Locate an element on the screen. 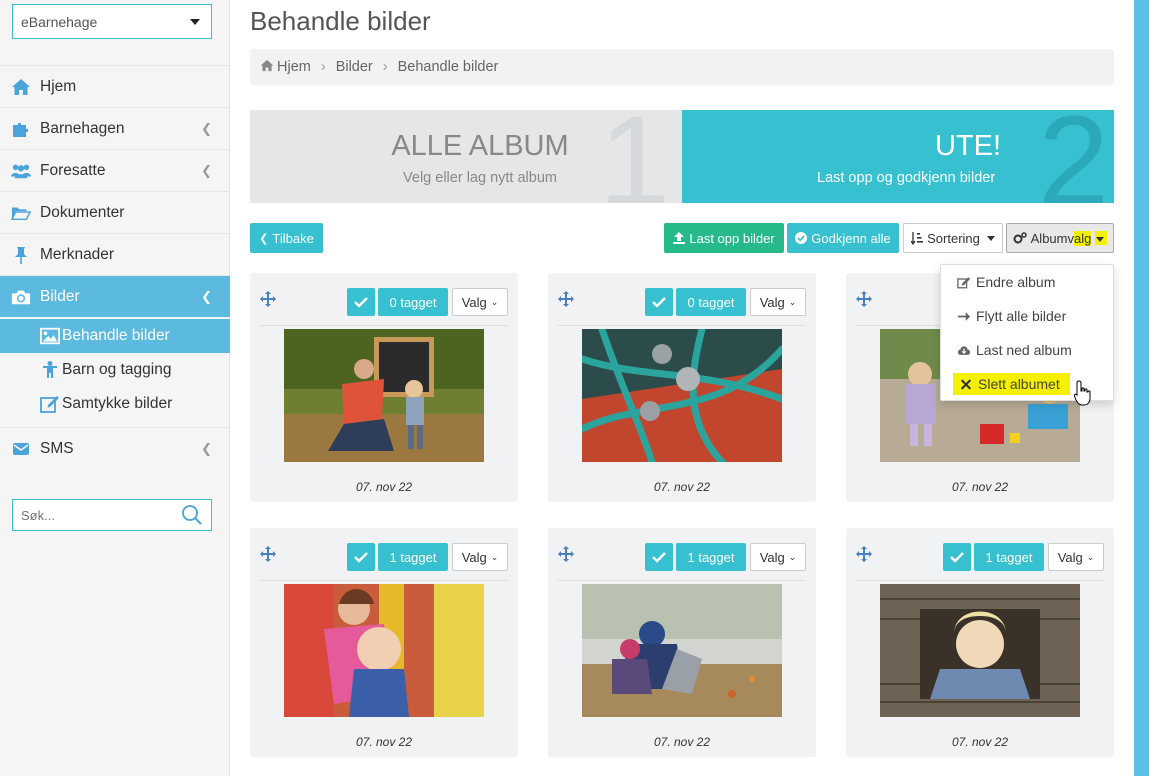 The image size is (1149, 776). sidebar-search is located at coordinates (112, 515).